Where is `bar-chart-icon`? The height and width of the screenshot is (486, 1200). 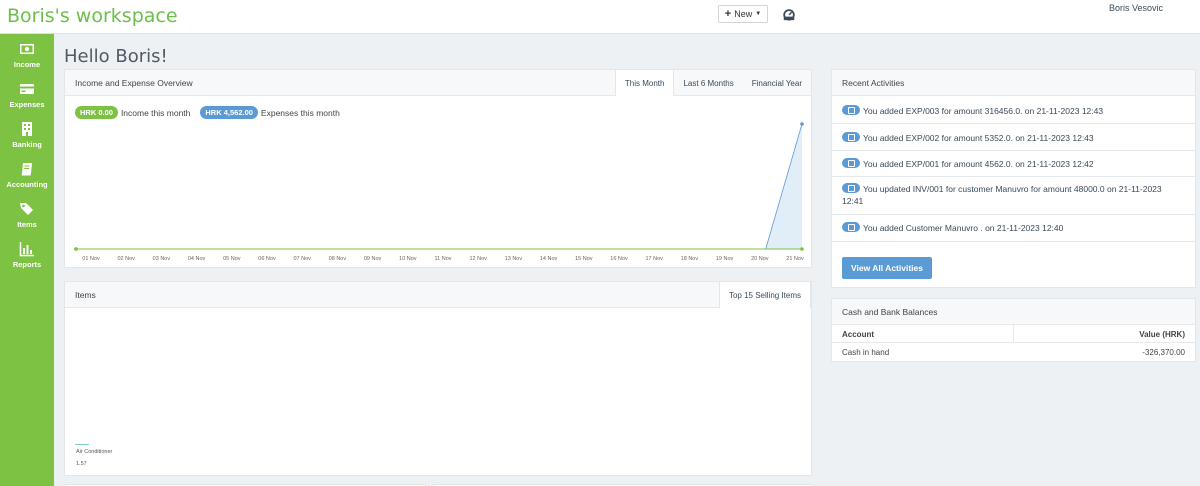
bar-chart-icon is located at coordinates (26, 249).